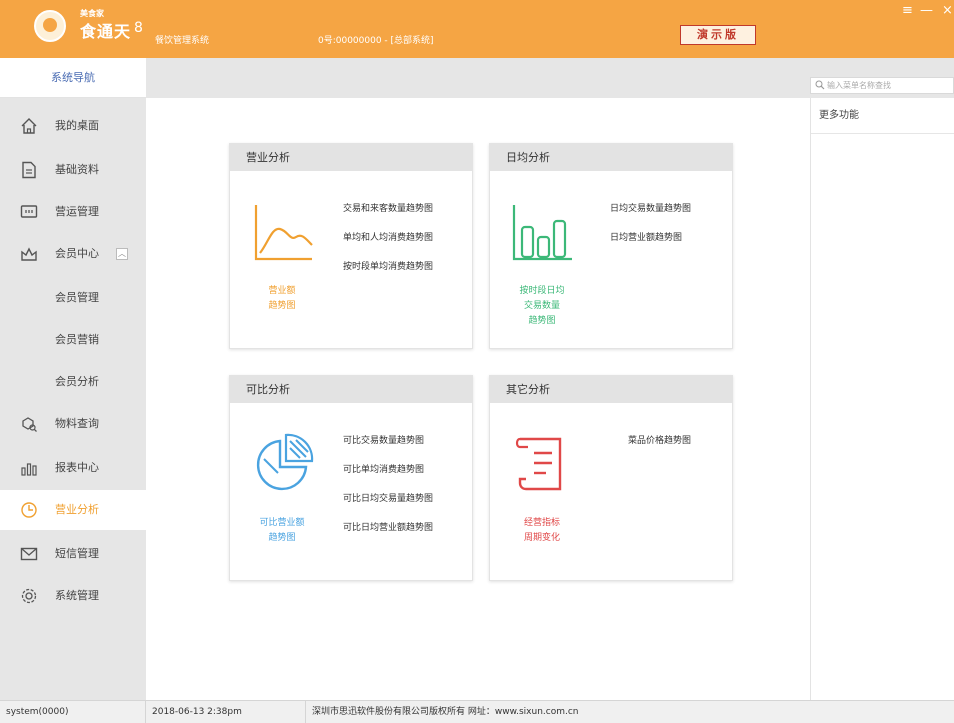  I want to click on sidebar-item-member-analysis: 会员分析, so click(73, 382).